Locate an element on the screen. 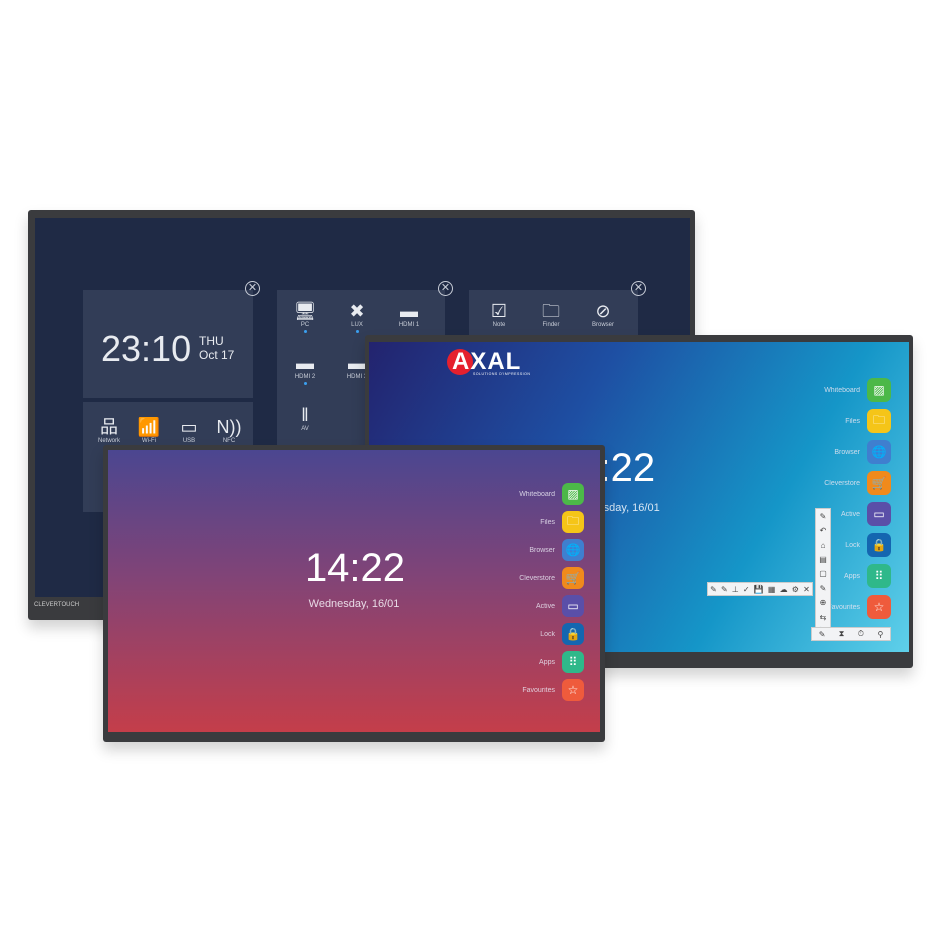 This screenshot has height=945, width=946. wifi-icon: 📶 is located at coordinates (149, 427).